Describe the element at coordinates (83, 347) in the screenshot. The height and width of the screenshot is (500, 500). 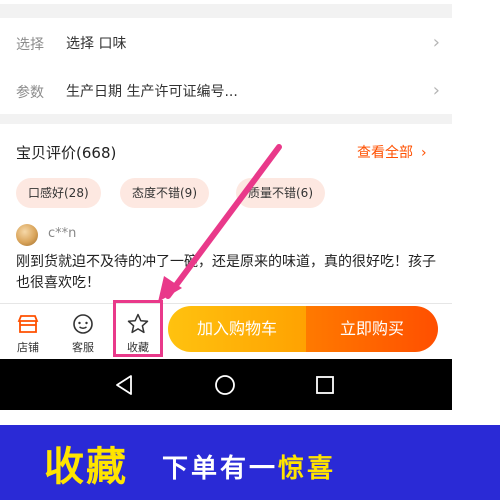
I see `customer-service-label: 客服` at that location.